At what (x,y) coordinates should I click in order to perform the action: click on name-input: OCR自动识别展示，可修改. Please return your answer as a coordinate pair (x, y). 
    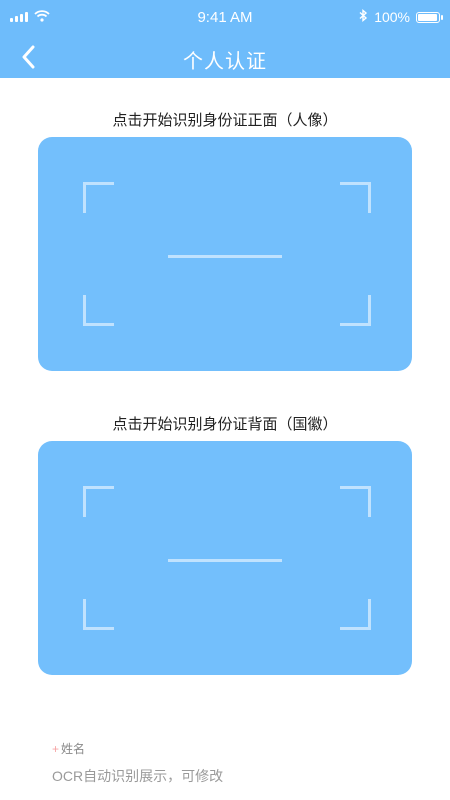
    Looking at the image, I should click on (222, 776).